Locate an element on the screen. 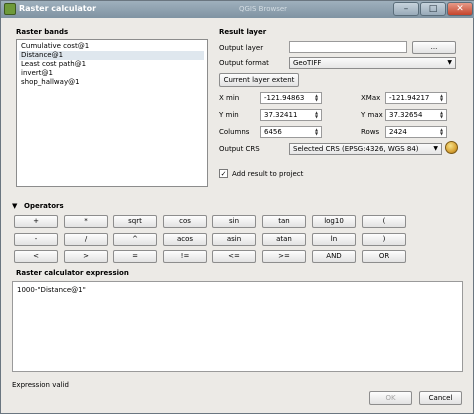 The height and width of the screenshot is (414, 474). op-button: * is located at coordinates (86, 221).